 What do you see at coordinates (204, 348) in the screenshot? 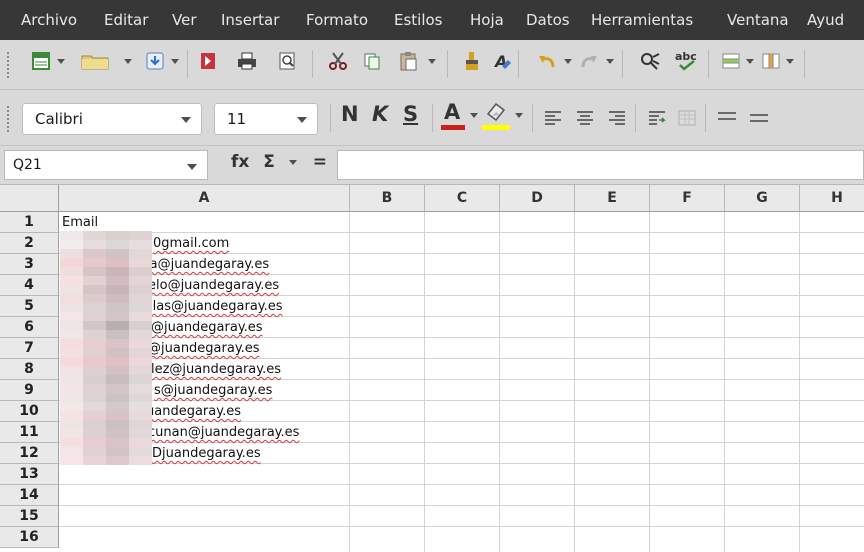
I see `cell-a7: @juandegaray.es` at bounding box center [204, 348].